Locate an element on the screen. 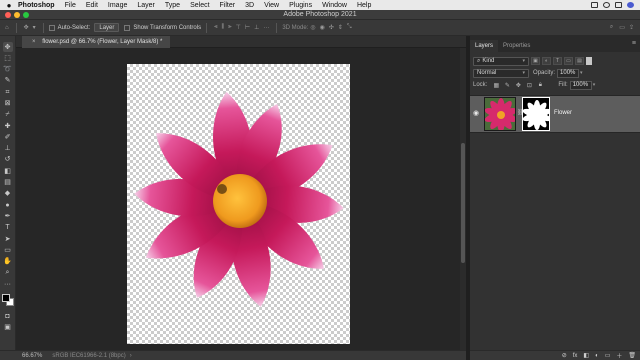  visibility-eye-icon: ◉ is located at coordinates (477, 113).